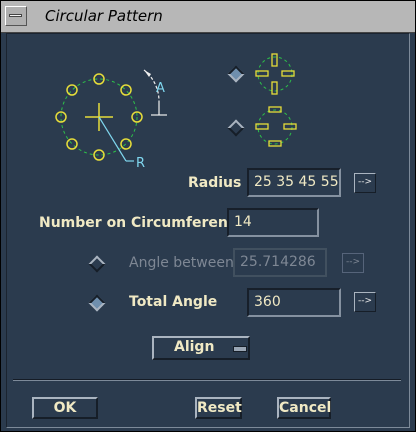 Image resolution: width=416 pixels, height=432 pixels. What do you see at coordinates (280, 262) in the screenshot?
I see `angle-between-input: 25.714286` at bounding box center [280, 262].